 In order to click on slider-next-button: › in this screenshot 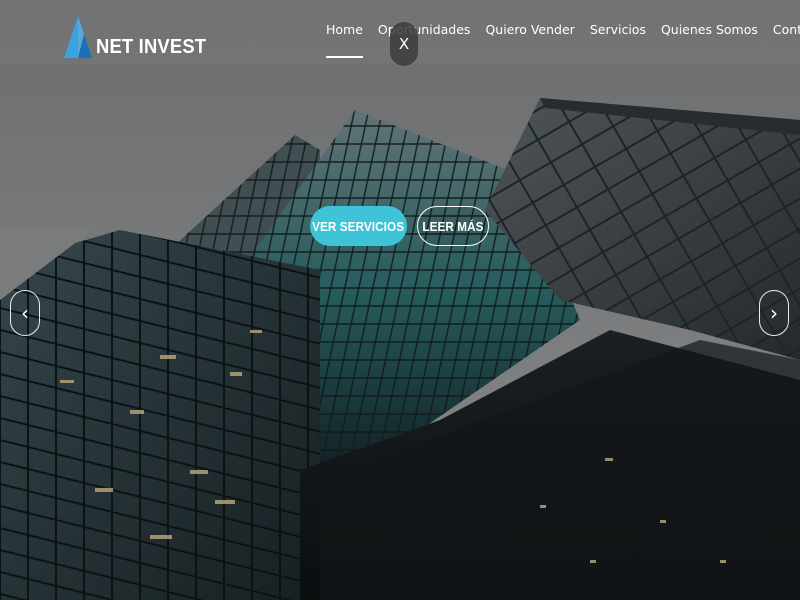, I will do `click(774, 313)`.